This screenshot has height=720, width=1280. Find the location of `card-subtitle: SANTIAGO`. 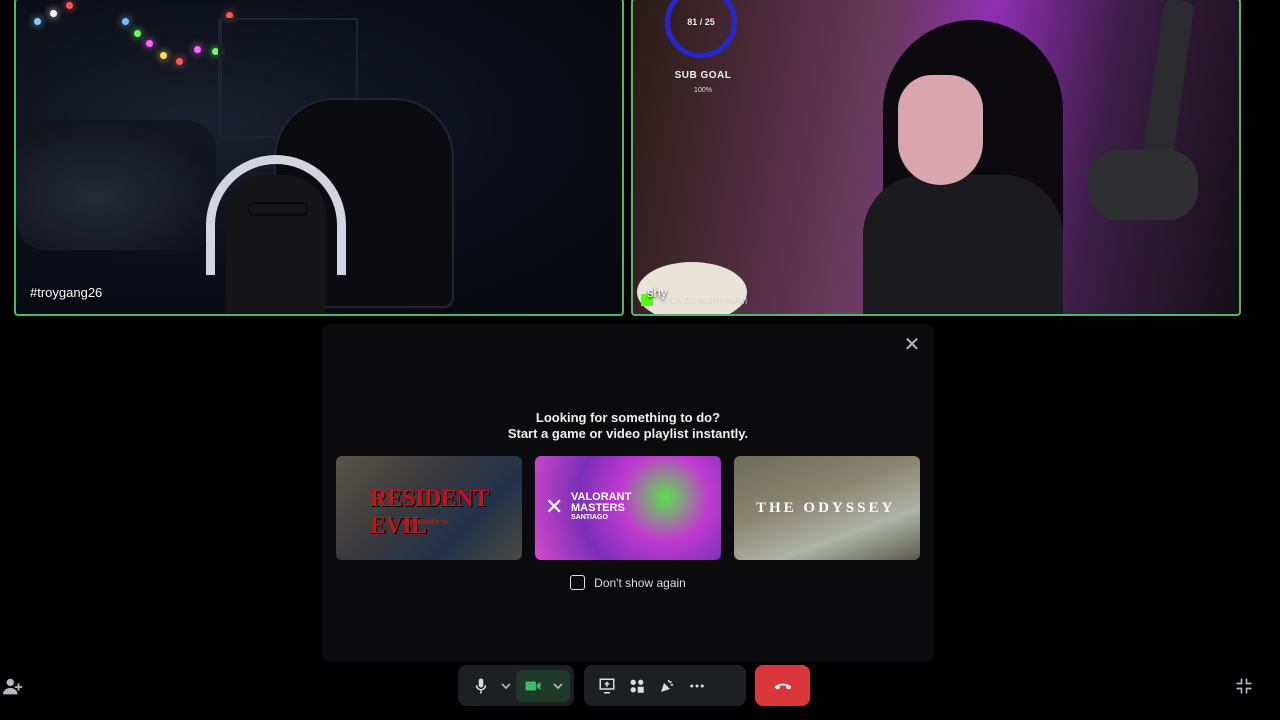

card-subtitle: SANTIAGO is located at coordinates (589, 517).